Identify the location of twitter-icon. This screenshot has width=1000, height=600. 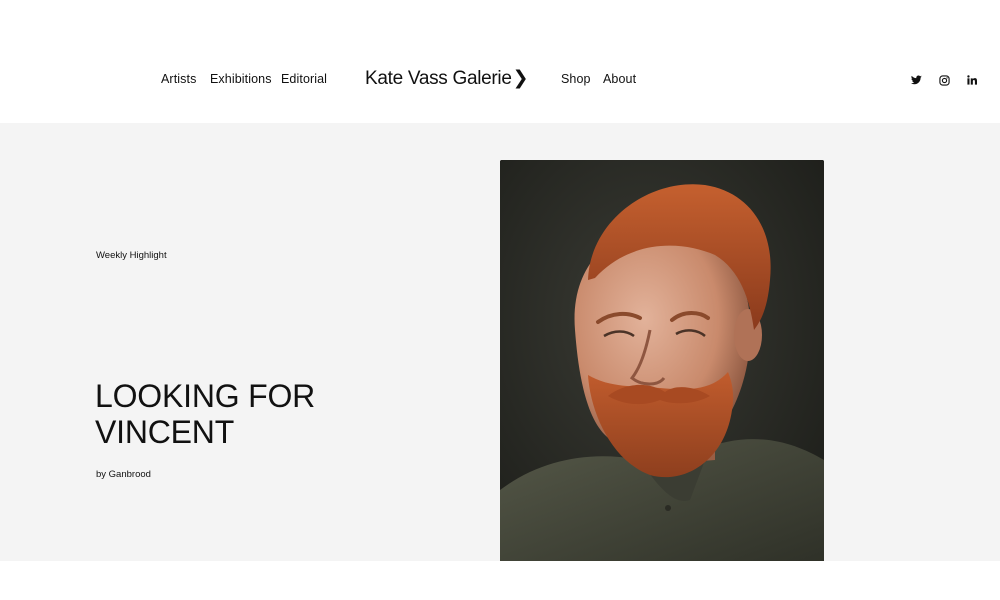
(916, 80).